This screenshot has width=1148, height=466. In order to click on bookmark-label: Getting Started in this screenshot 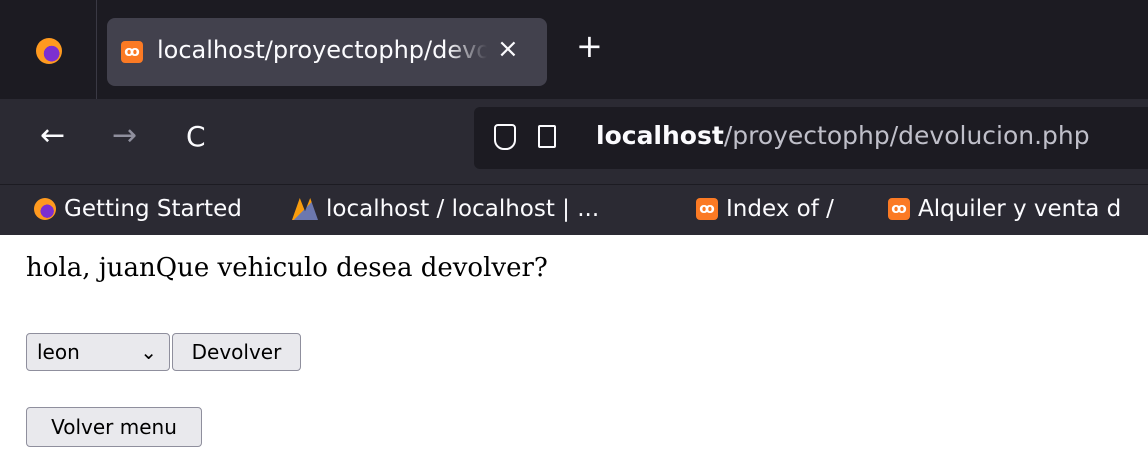, I will do `click(153, 209)`.